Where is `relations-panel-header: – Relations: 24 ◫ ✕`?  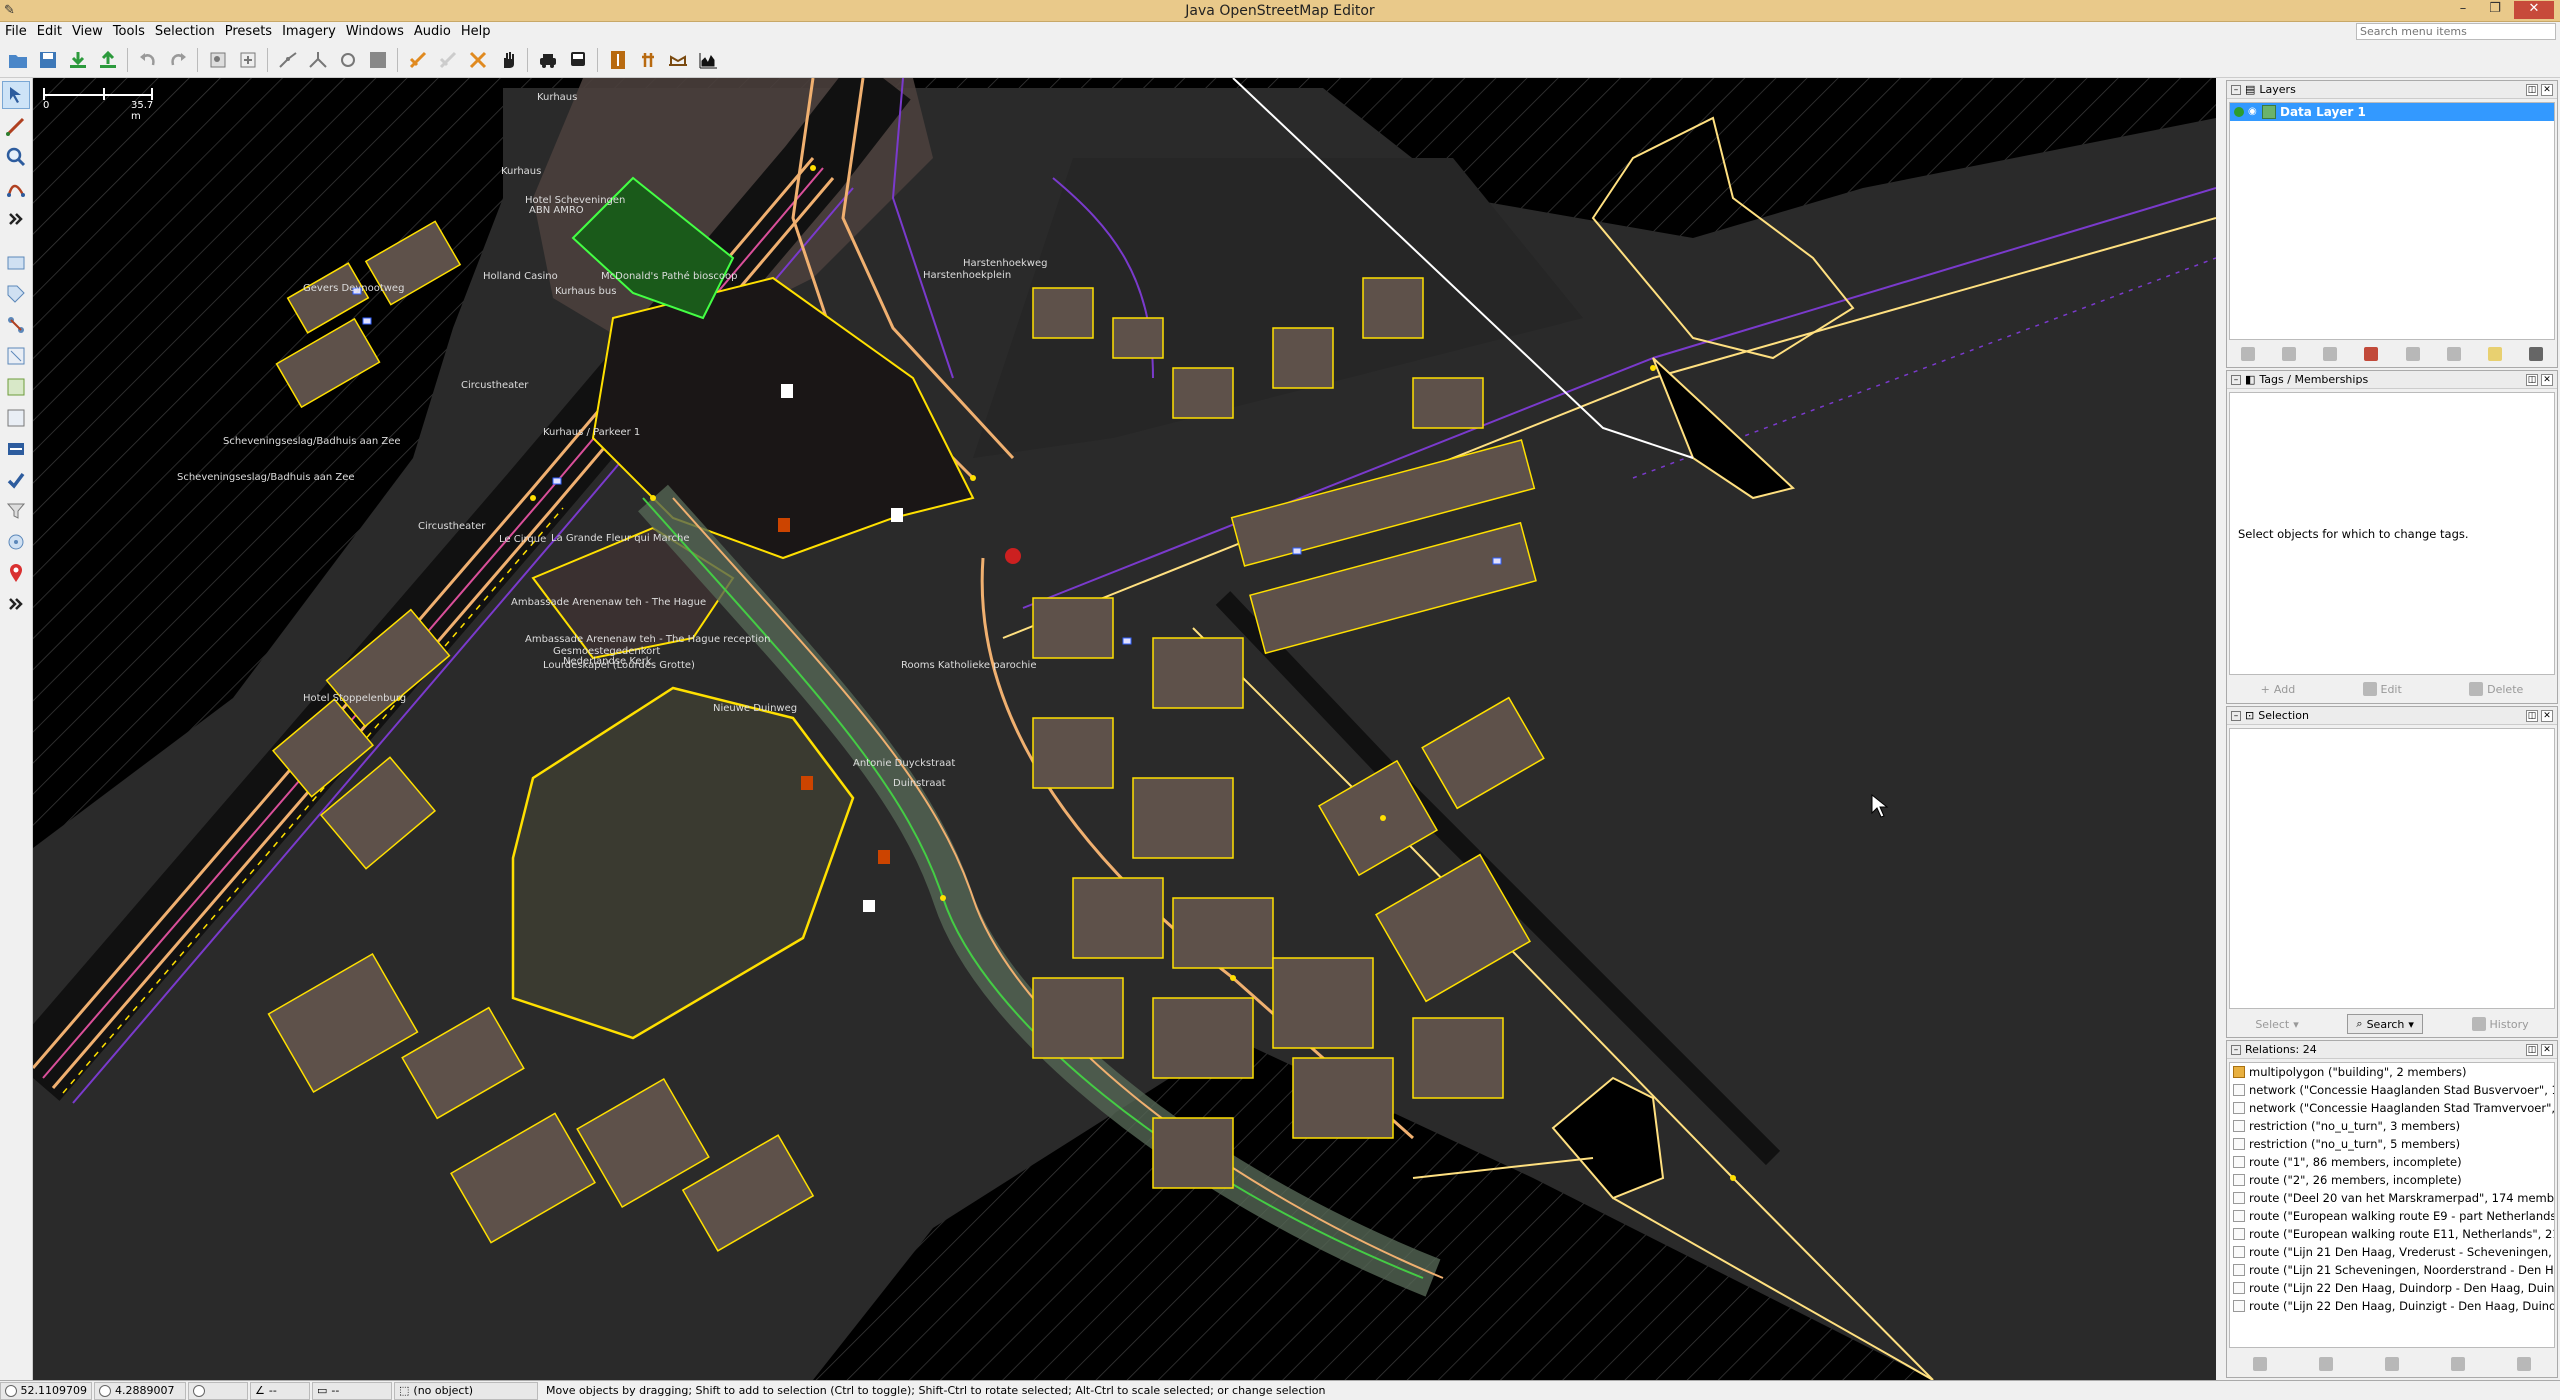 relations-panel-header: – Relations: 24 ◫ ✕ is located at coordinates (2392, 1050).